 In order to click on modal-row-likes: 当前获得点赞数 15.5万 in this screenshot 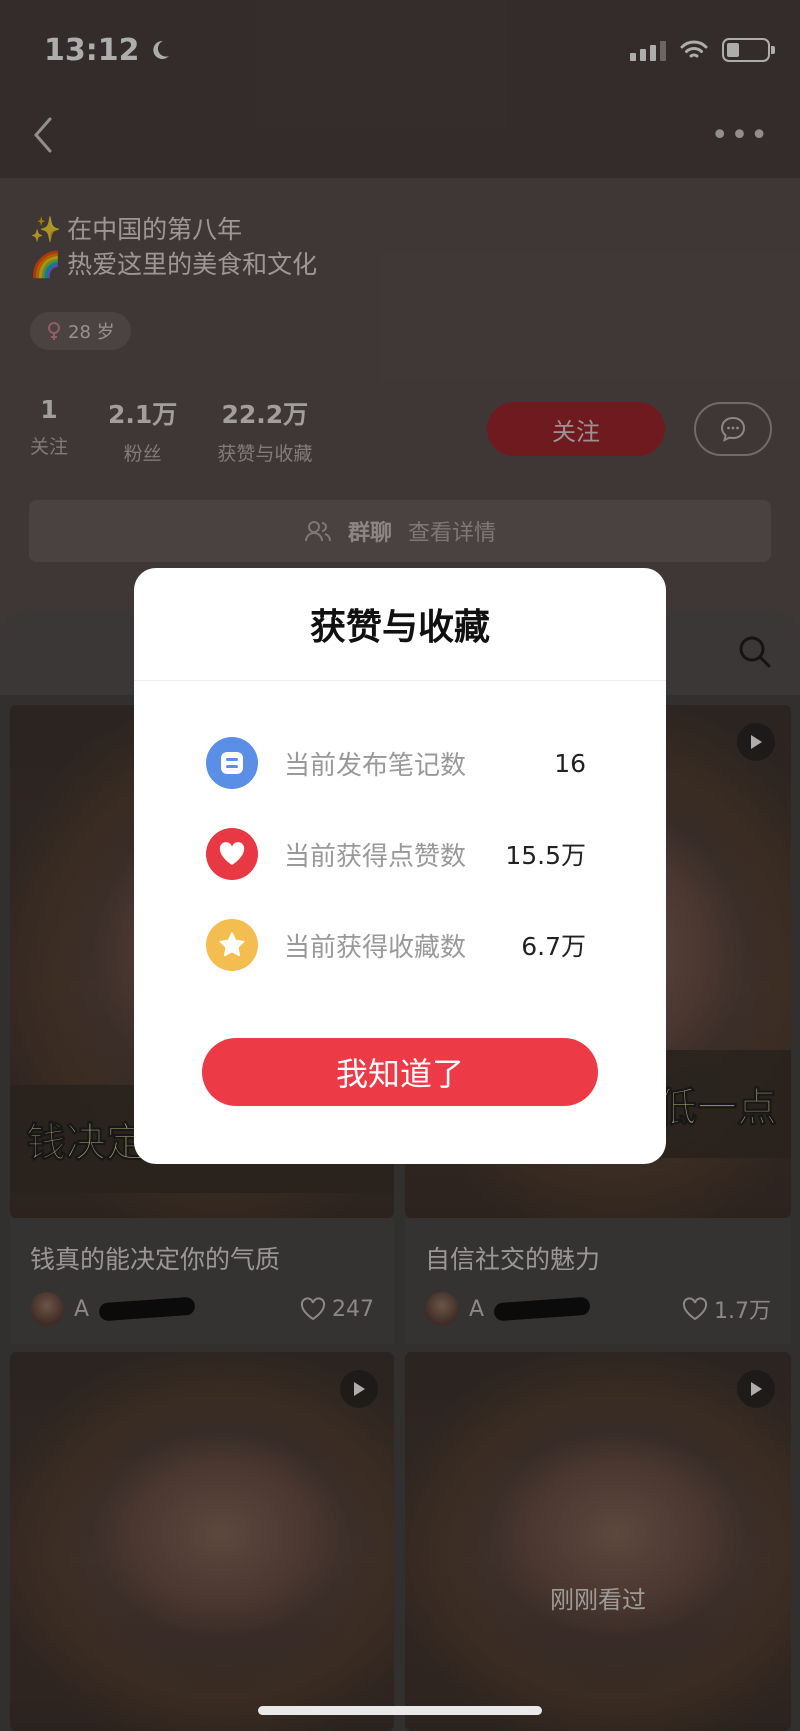, I will do `click(396, 854)`.